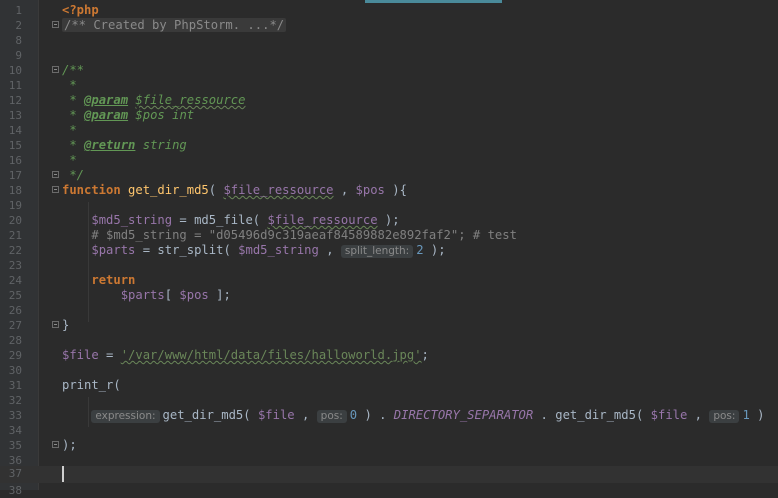 This screenshot has height=498, width=778. Describe the element at coordinates (110, 145) in the screenshot. I see `doc-return-tag: @return` at that location.